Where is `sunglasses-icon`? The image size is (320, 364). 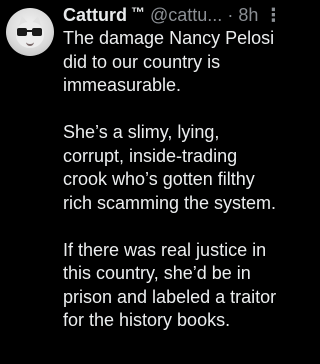
sunglasses-icon is located at coordinates (30, 32).